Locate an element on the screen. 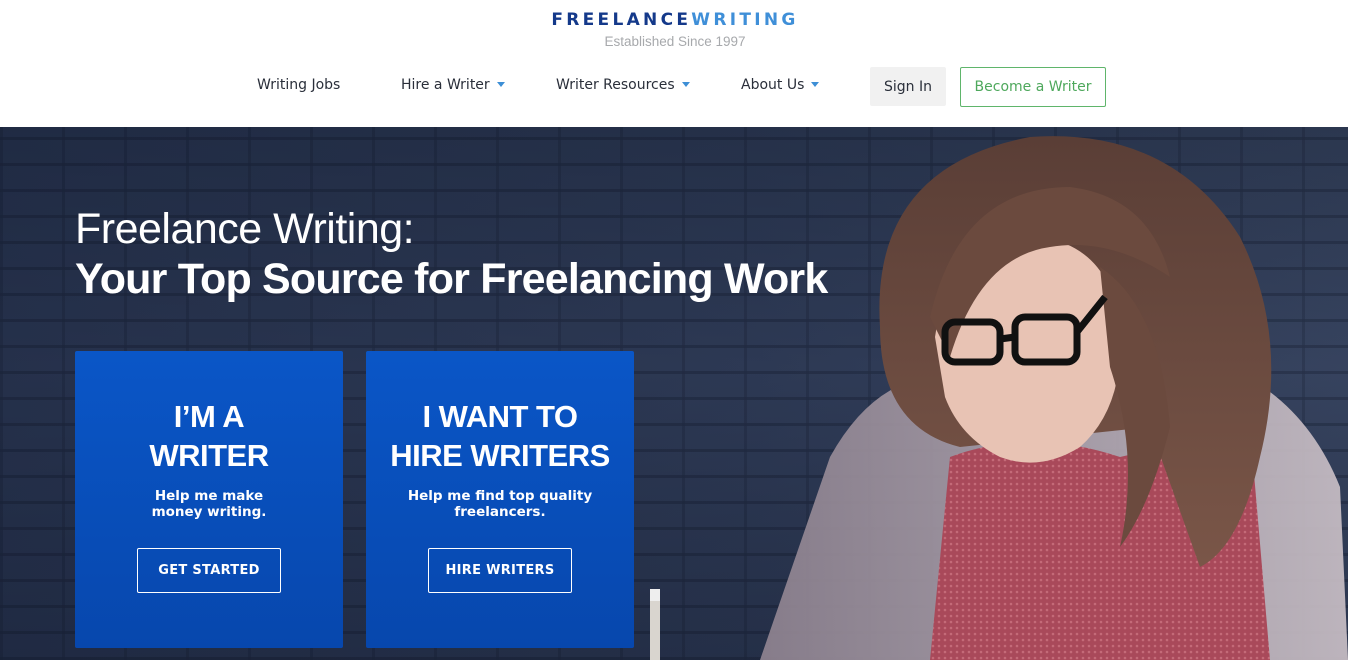 Image resolution: width=1348 pixels, height=660 pixels. nav-label: Writing Jobs is located at coordinates (299, 85).